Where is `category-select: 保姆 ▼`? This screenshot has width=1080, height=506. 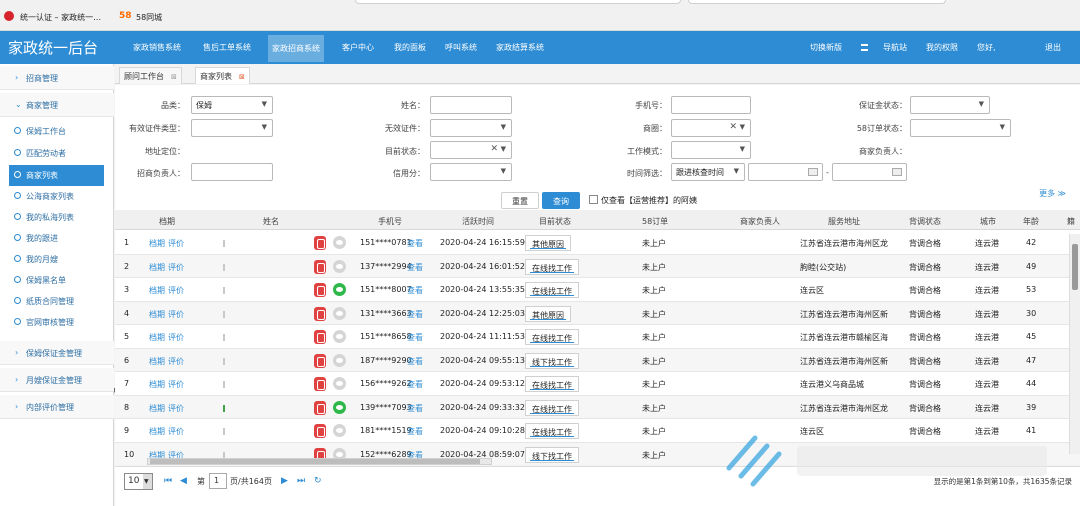
category-select: 保姆 ▼ is located at coordinates (232, 105).